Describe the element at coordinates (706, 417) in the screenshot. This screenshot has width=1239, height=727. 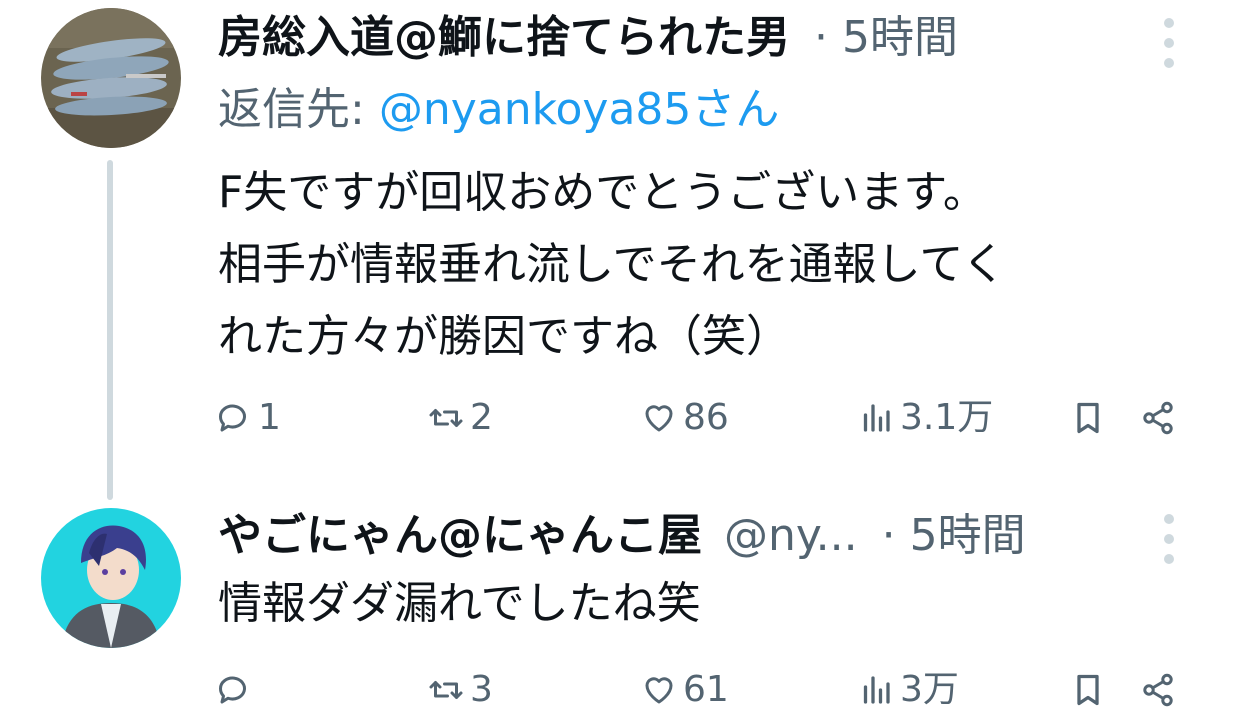
I see `like-count: 86` at that location.